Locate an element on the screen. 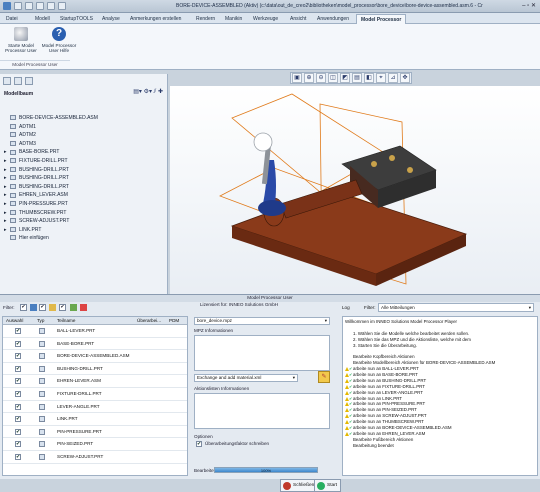  col-auswahl: Auswahl is located at coordinates (14, 321).